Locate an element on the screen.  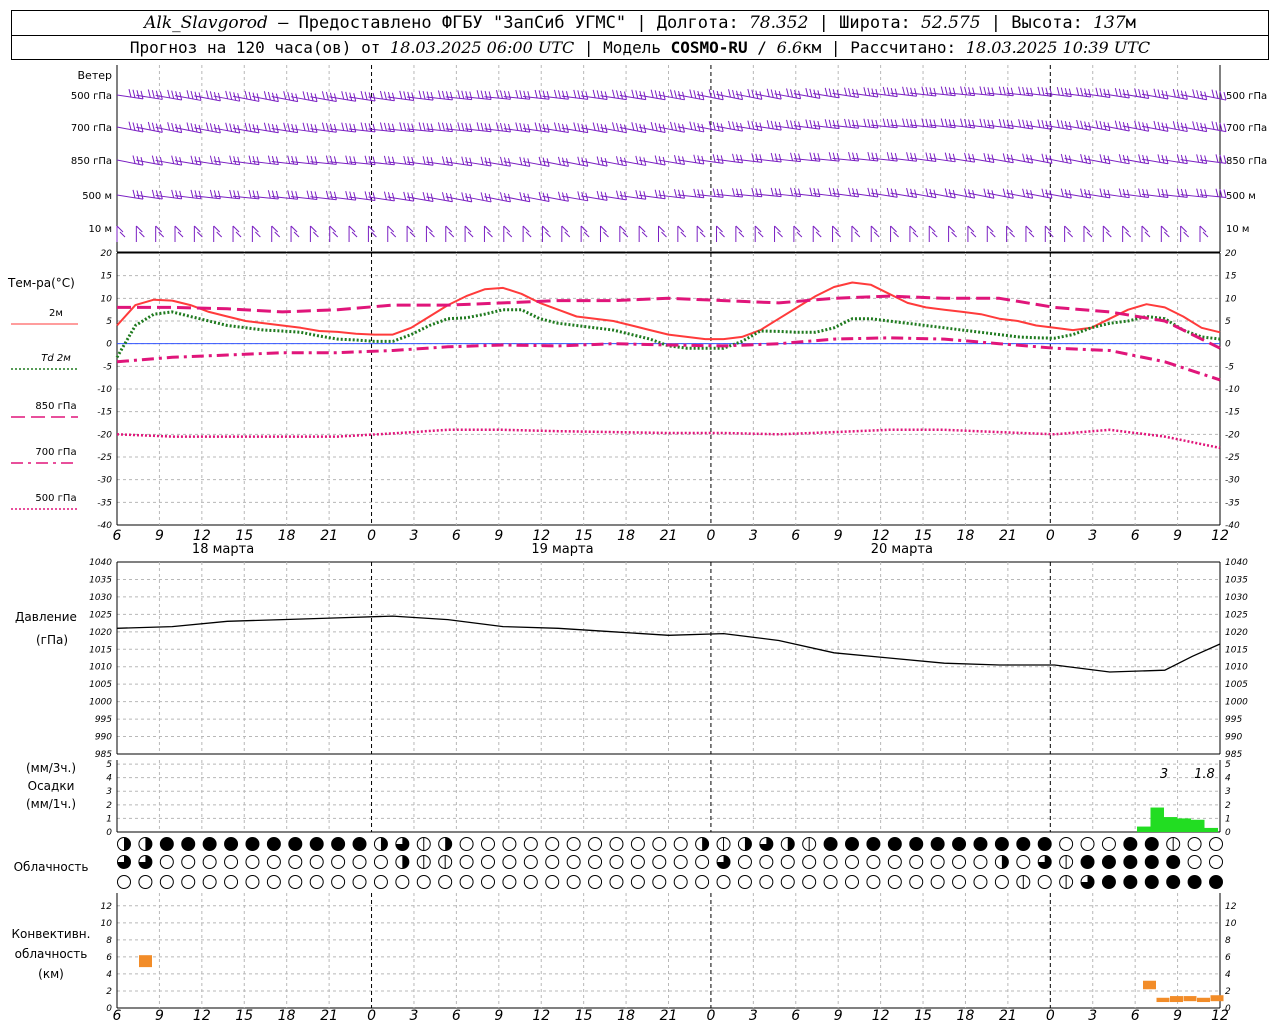
temperature-tick-right: 0 is located at coordinates (1228, 345).